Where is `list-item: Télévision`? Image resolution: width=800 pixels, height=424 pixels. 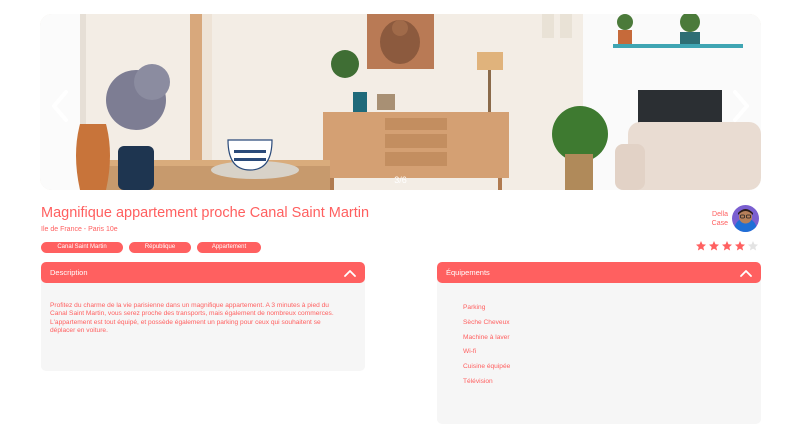 list-item: Télévision is located at coordinates (478, 381).